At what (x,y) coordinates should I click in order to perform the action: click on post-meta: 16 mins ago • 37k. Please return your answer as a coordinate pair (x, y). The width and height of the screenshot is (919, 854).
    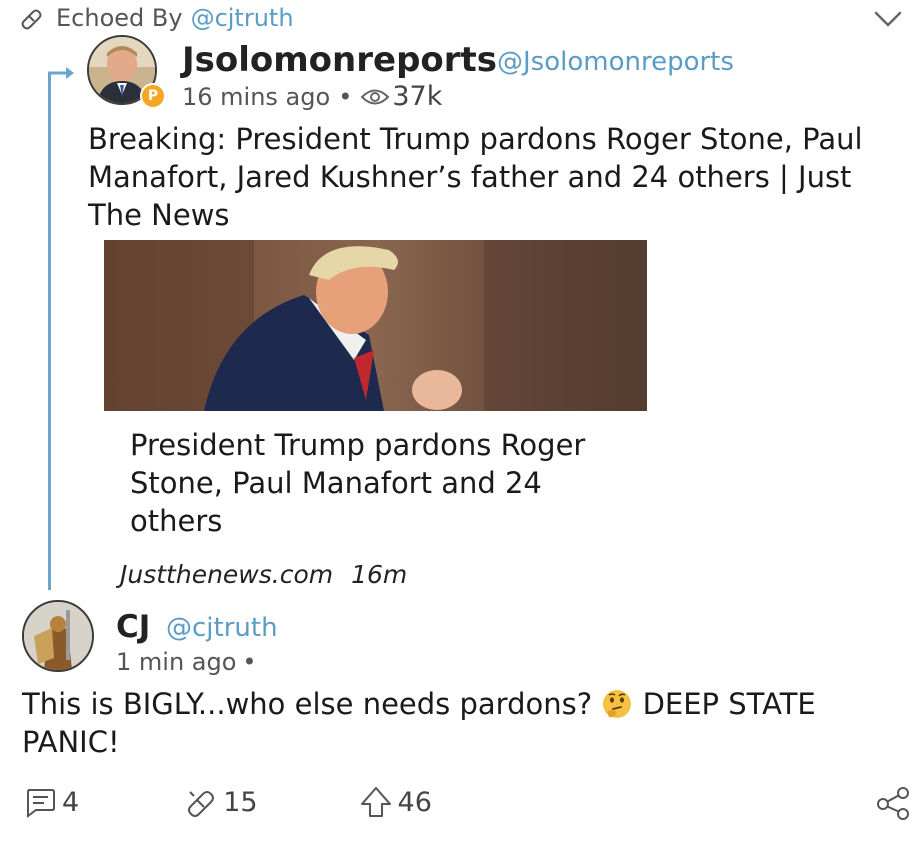
    Looking at the image, I should click on (312, 96).